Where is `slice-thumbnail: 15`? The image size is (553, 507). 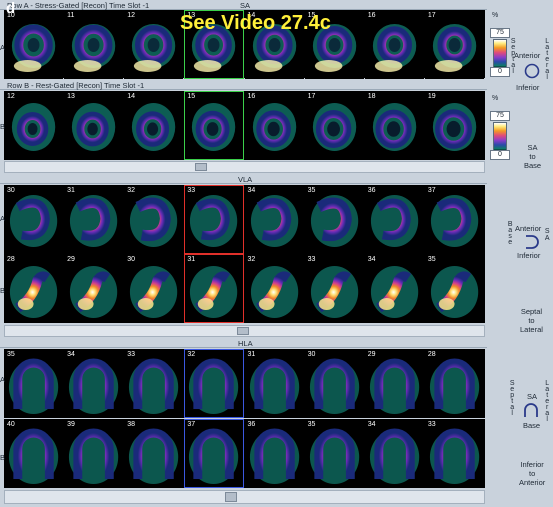 slice-thumbnail: 15 is located at coordinates (214, 125).